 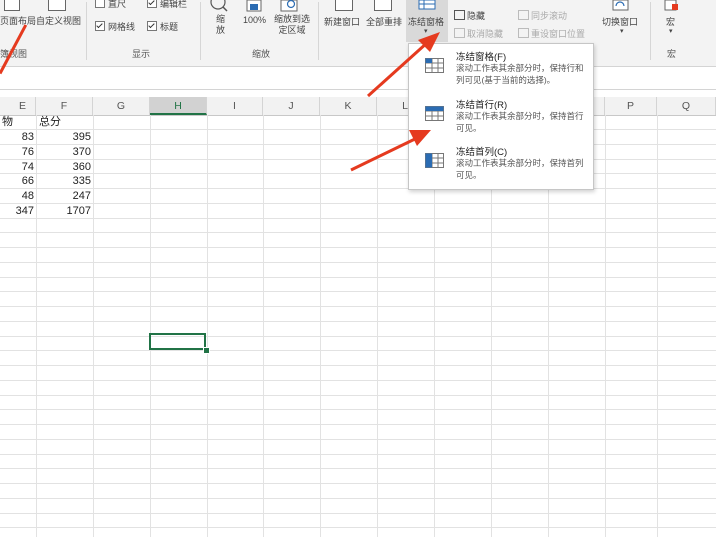 What do you see at coordinates (122, 27) in the screenshot?
I see `gridlines-label: 网格线` at bounding box center [122, 27].